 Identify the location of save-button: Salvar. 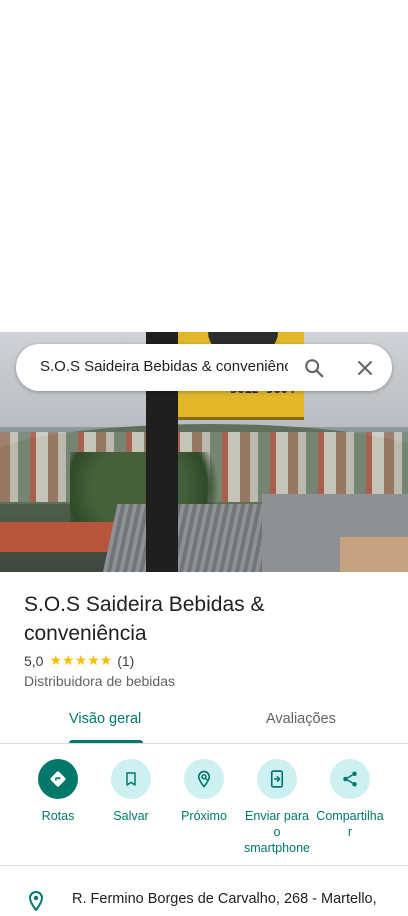
(131, 791).